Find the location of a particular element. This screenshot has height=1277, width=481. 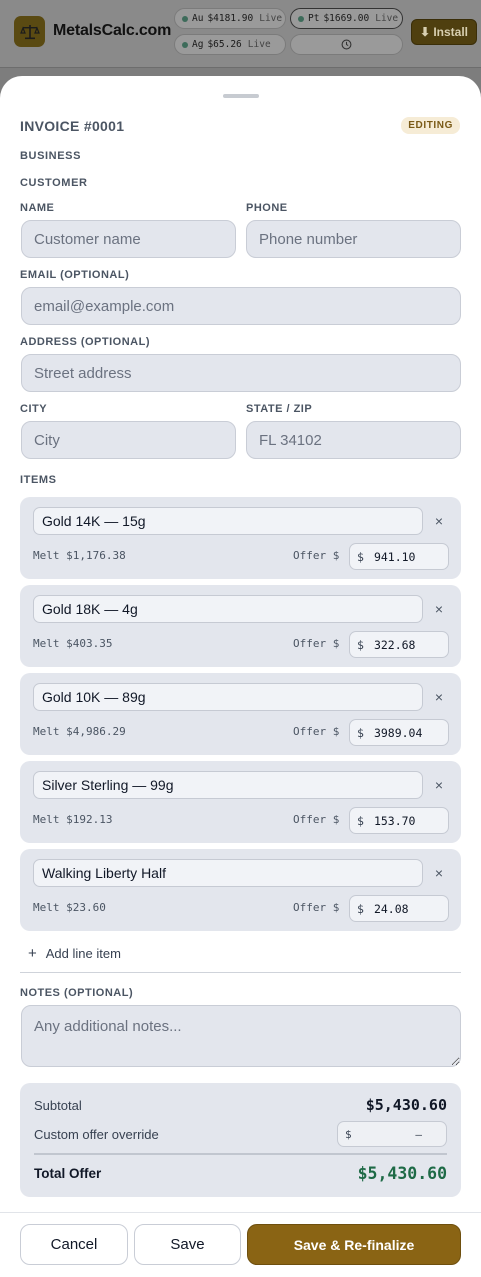

offer-value: 3989.04 is located at coordinates (398, 732).